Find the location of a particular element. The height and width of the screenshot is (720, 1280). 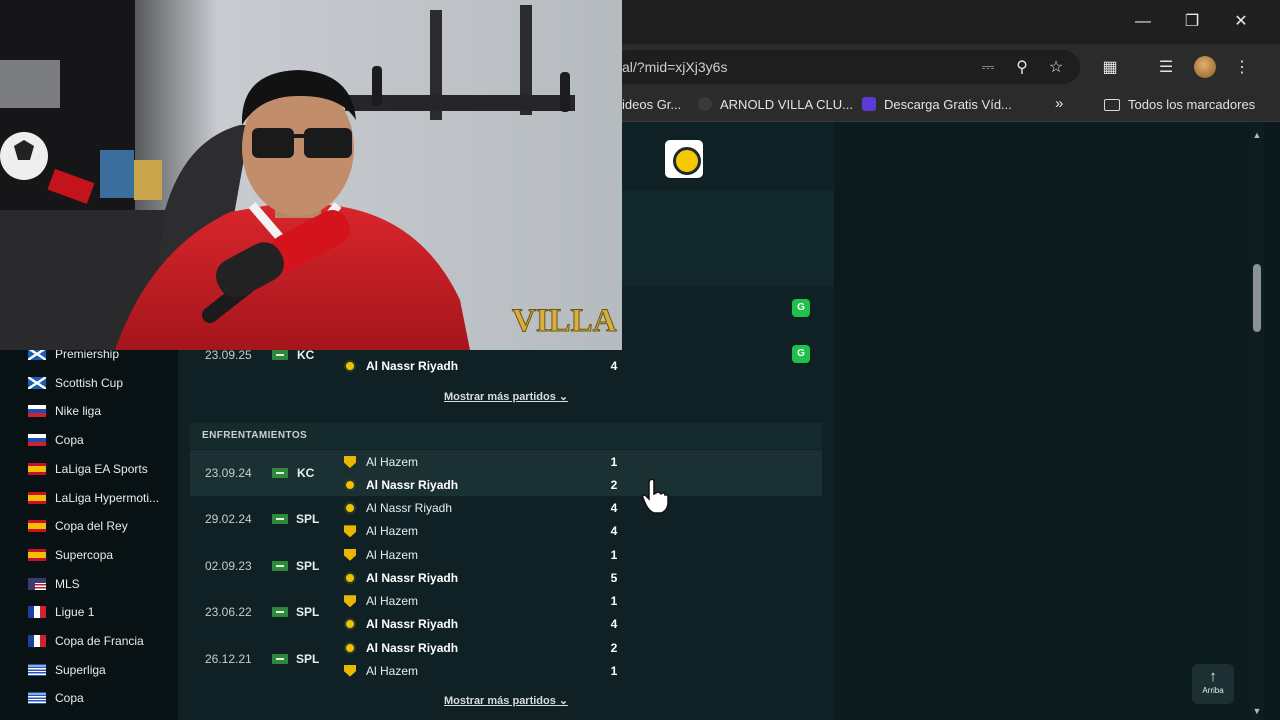

close-icon: ✕ is located at coordinates (1241, 22).